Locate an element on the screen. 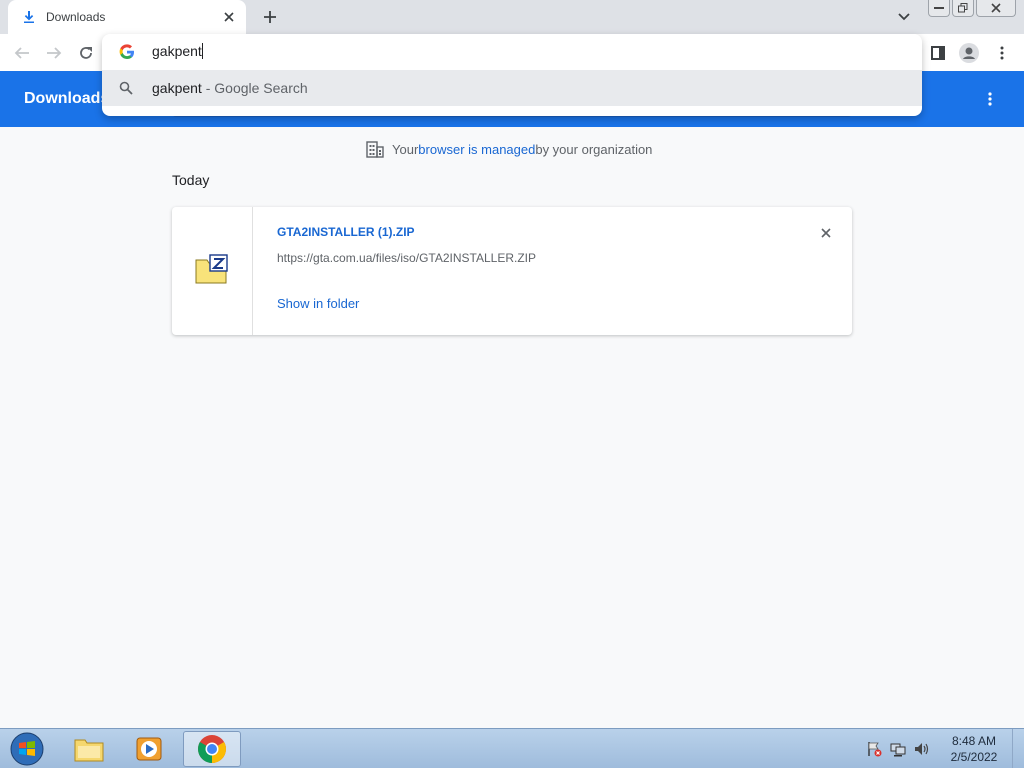 This screenshot has height=768, width=1024. text-caret is located at coordinates (202, 51).